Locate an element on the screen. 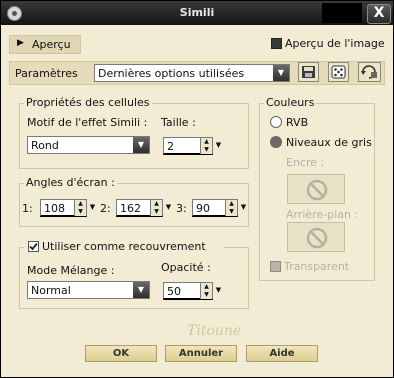 The width and height of the screenshot is (394, 378). use-overlay-checkbox is located at coordinates (33, 246).